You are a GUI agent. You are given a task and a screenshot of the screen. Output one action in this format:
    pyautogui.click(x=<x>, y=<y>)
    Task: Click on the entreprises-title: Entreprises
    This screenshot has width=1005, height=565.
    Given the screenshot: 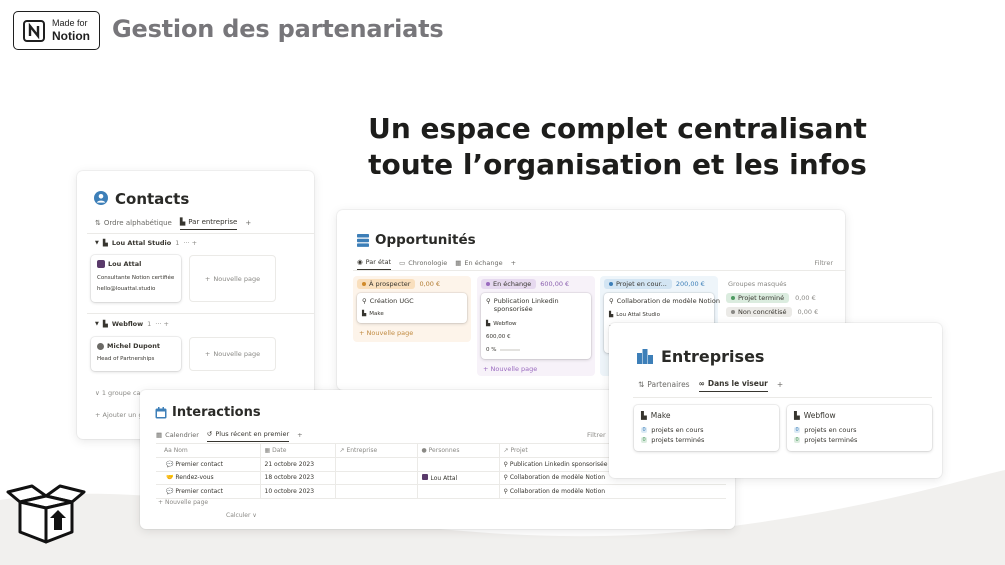 What is the action you would take?
    pyautogui.click(x=713, y=356)
    